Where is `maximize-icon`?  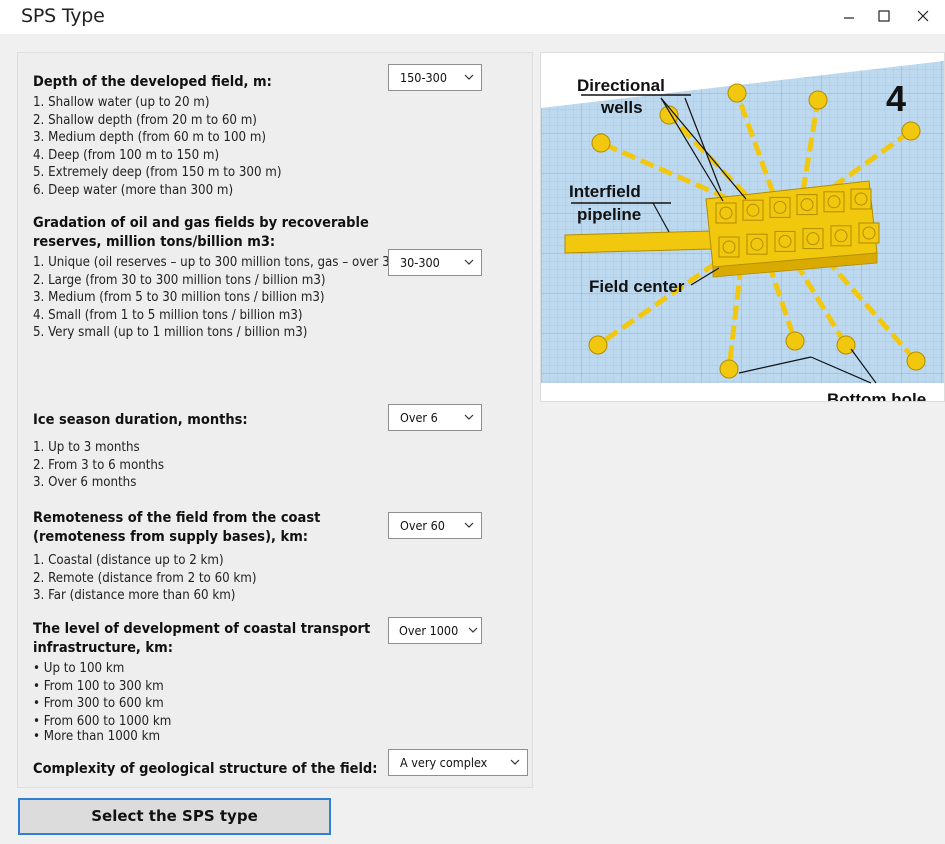
maximize-icon is located at coordinates (884, 16).